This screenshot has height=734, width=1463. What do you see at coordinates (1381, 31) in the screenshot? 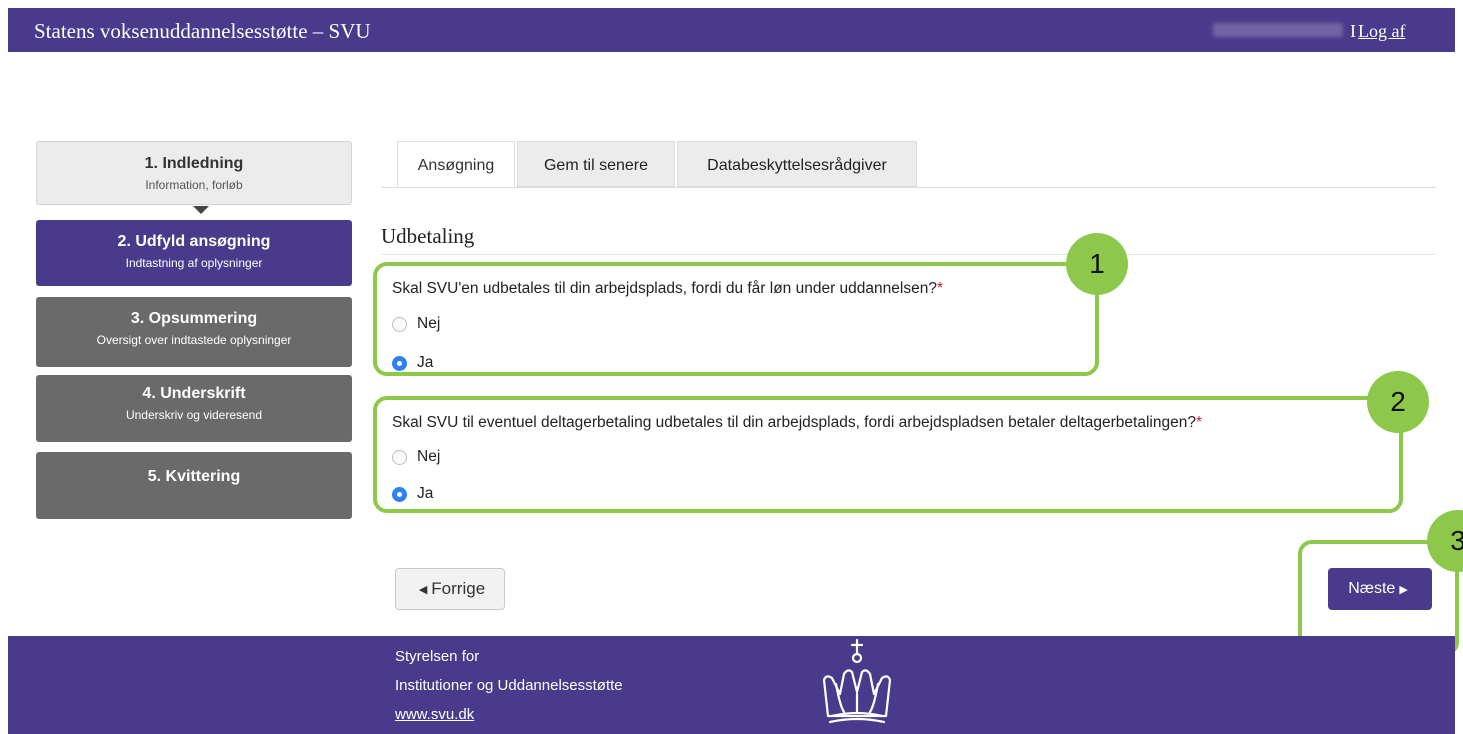
I see `logout-link: Log af` at bounding box center [1381, 31].